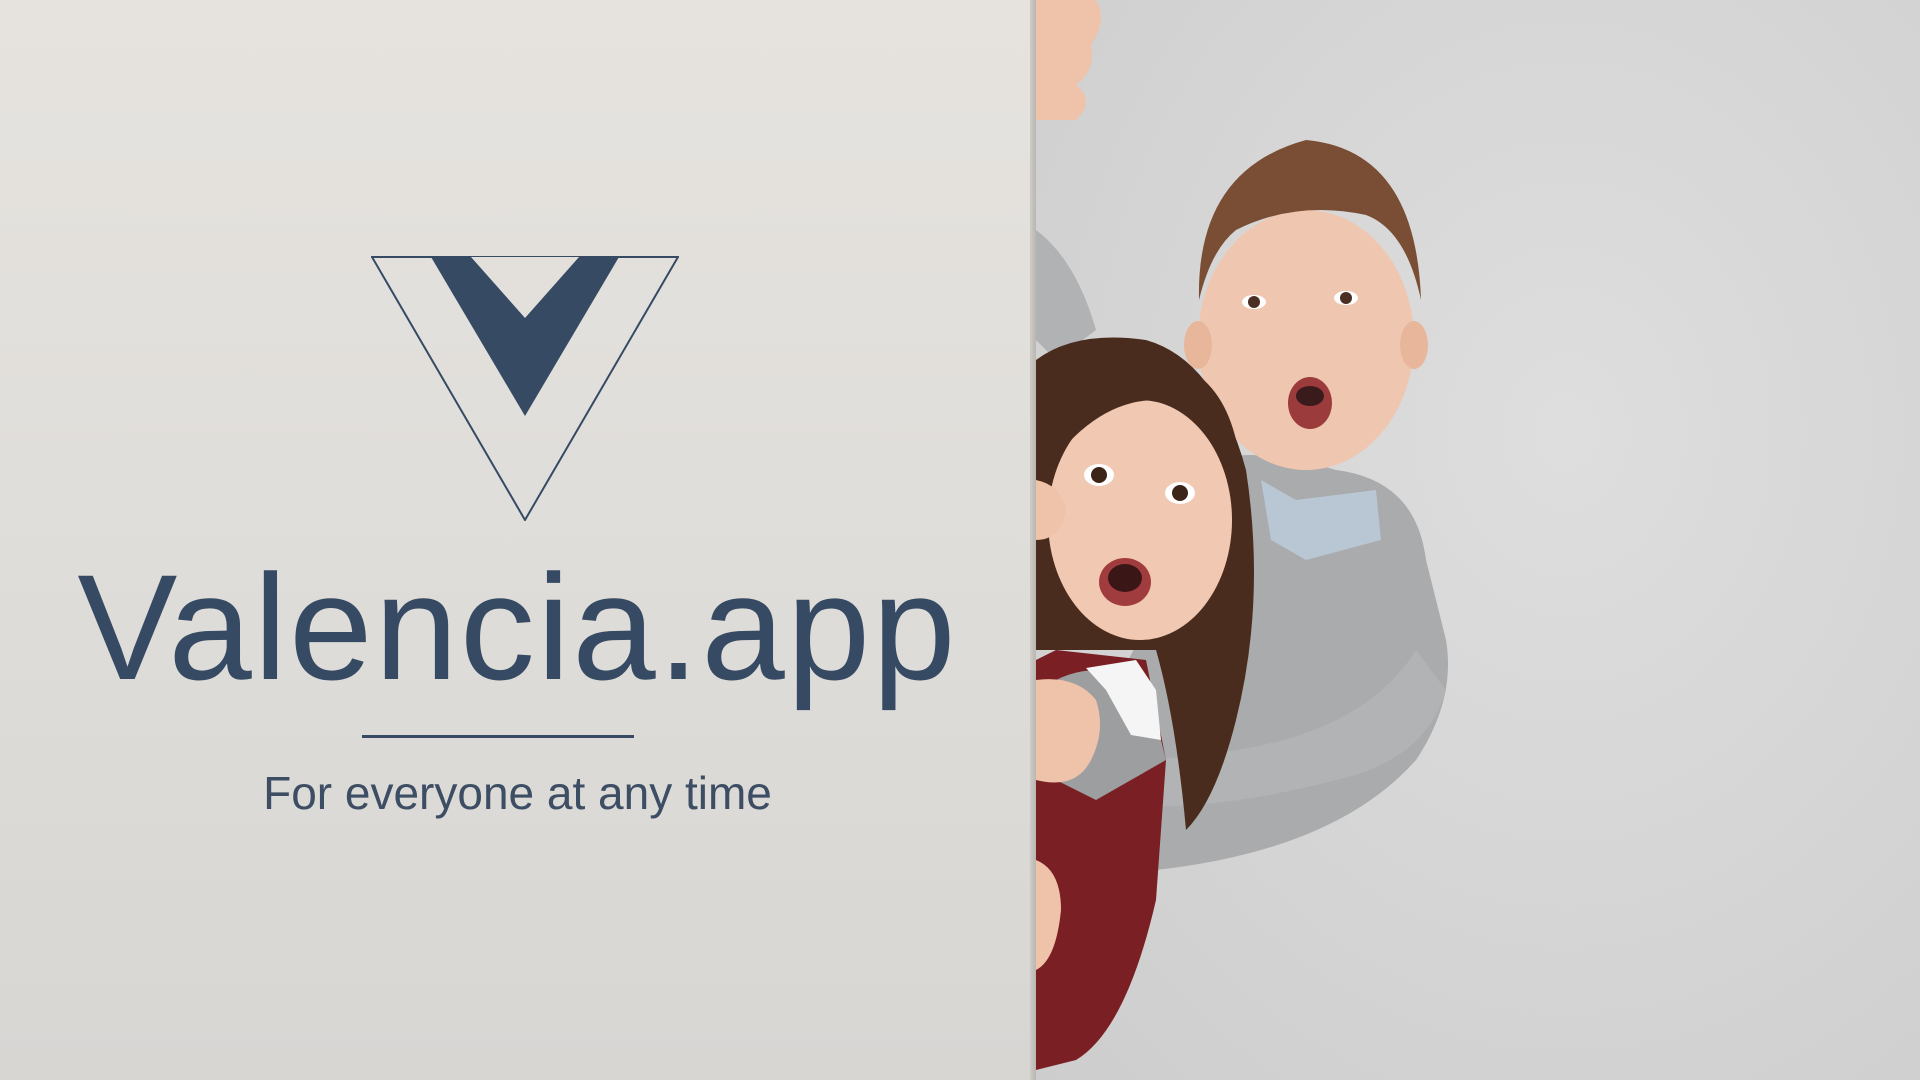 This screenshot has height=1080, width=1920. I want to click on tagline: For everyone at any time, so click(517, 793).